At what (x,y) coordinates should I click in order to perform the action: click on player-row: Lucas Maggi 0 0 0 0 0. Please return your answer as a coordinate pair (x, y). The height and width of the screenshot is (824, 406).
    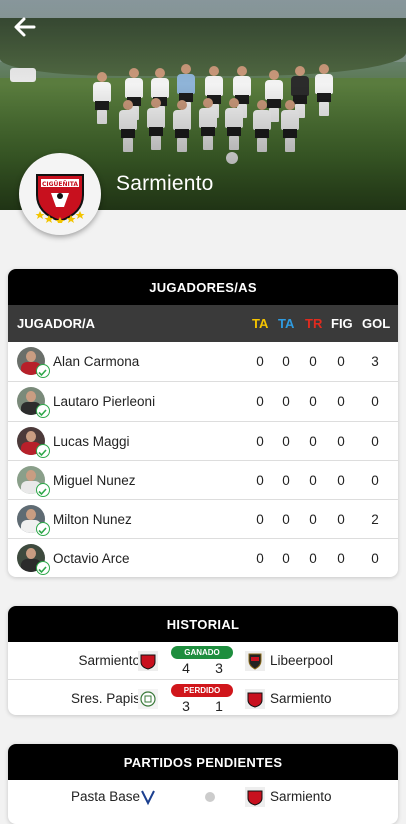
    Looking at the image, I should click on (203, 440).